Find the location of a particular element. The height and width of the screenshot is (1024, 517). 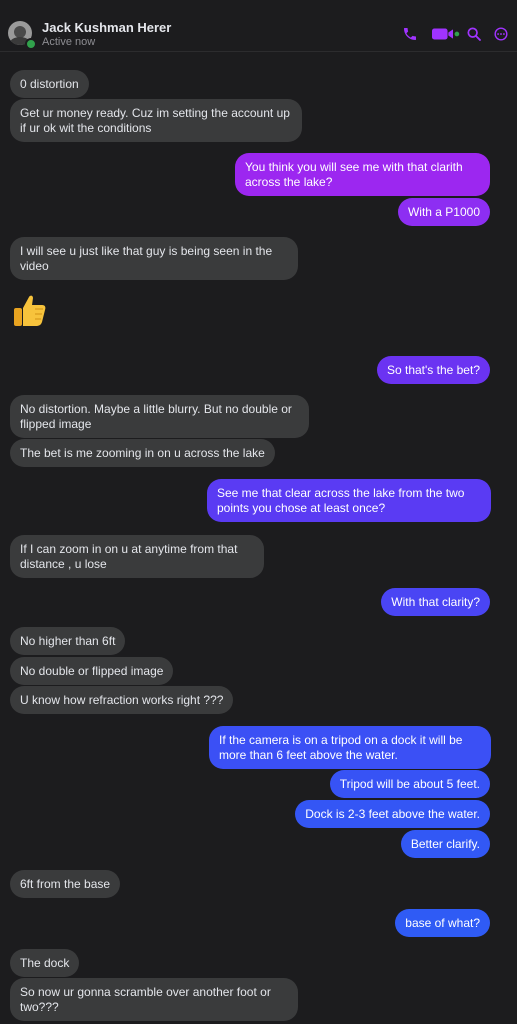

search-icon is located at coordinates (474, 34).